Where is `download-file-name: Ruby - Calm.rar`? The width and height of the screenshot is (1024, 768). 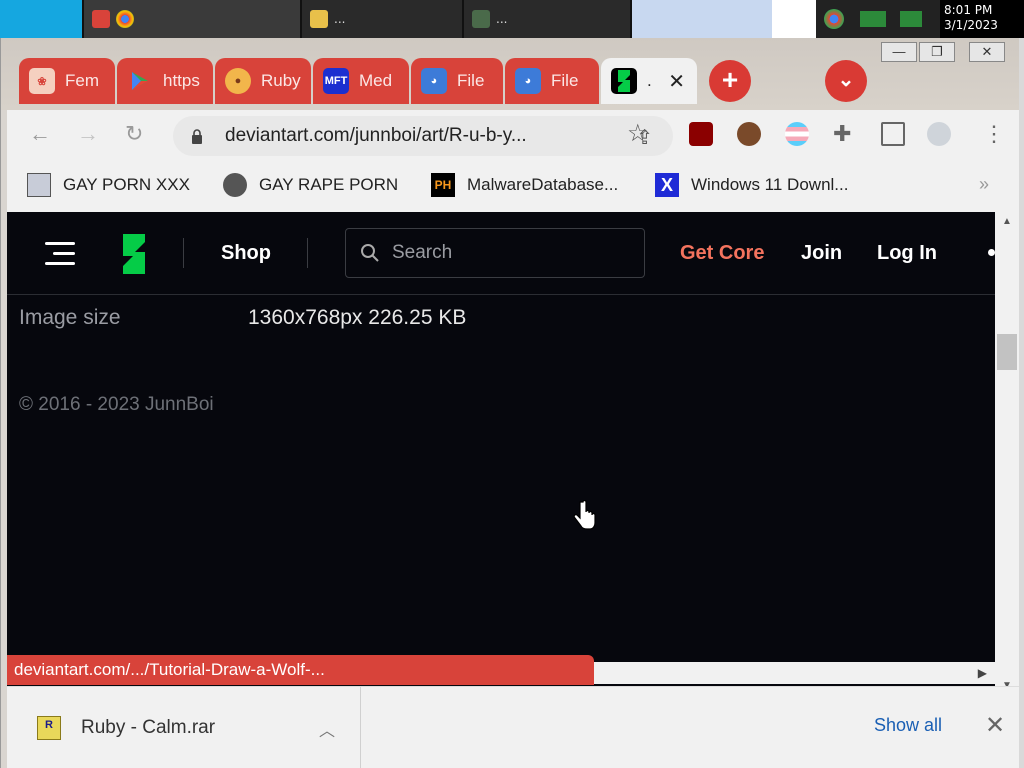 download-file-name: Ruby - Calm.rar is located at coordinates (148, 728).